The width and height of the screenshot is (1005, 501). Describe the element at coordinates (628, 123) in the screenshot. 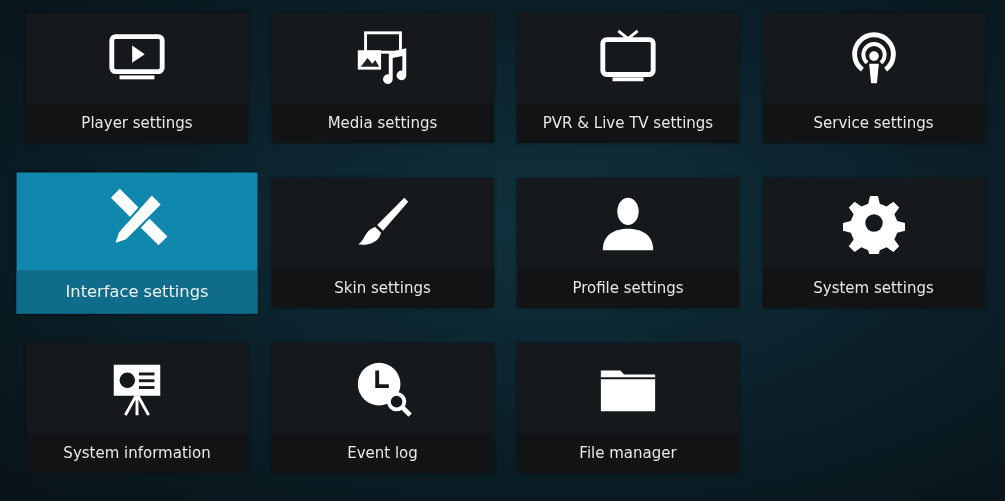

I see `tile-label: PVR & Live TV settings` at that location.